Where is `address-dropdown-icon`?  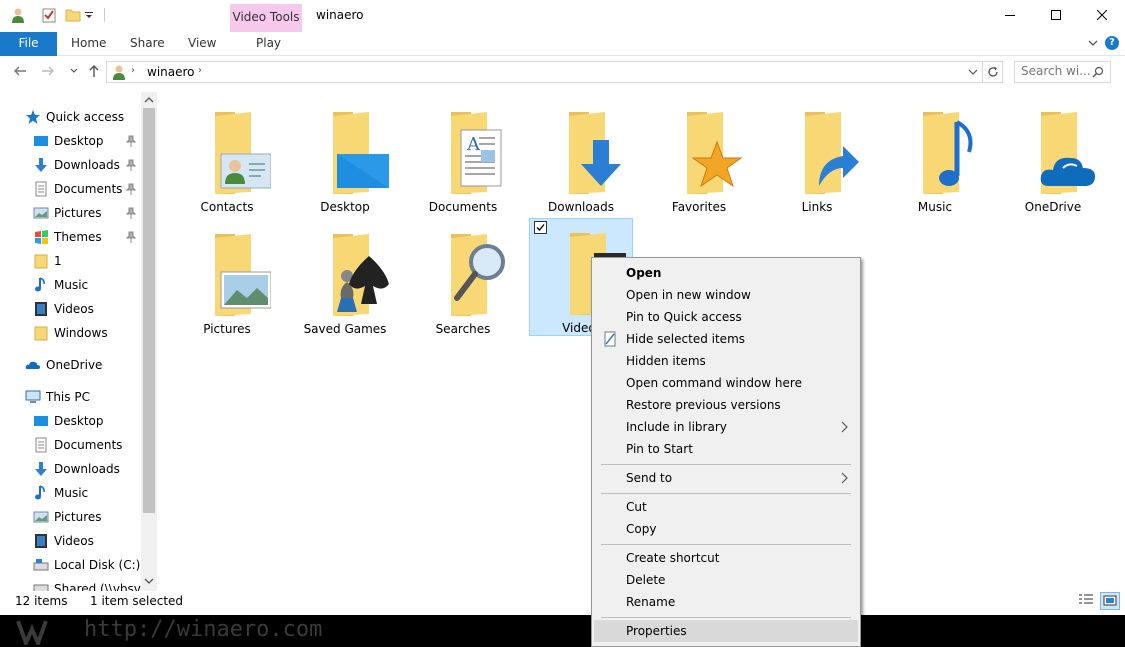 address-dropdown-icon is located at coordinates (973, 72).